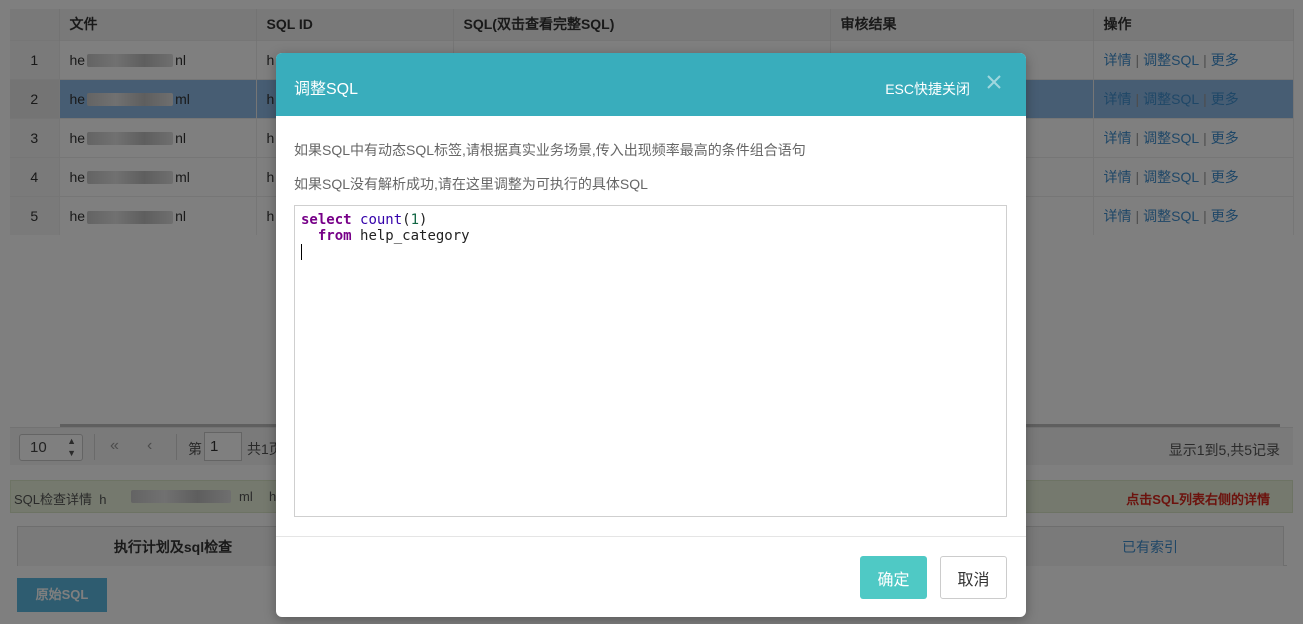 Image resolution: width=1303 pixels, height=624 pixels. I want to click on code-line, so click(650, 252).